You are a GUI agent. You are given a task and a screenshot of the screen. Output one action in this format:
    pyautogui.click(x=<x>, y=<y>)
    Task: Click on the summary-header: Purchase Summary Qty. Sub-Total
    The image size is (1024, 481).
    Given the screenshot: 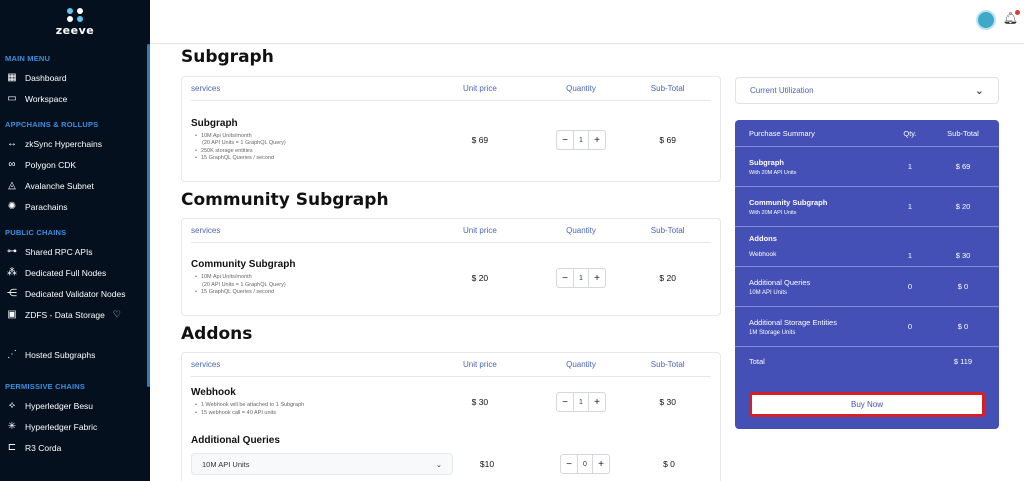 What is the action you would take?
    pyautogui.click(x=867, y=133)
    